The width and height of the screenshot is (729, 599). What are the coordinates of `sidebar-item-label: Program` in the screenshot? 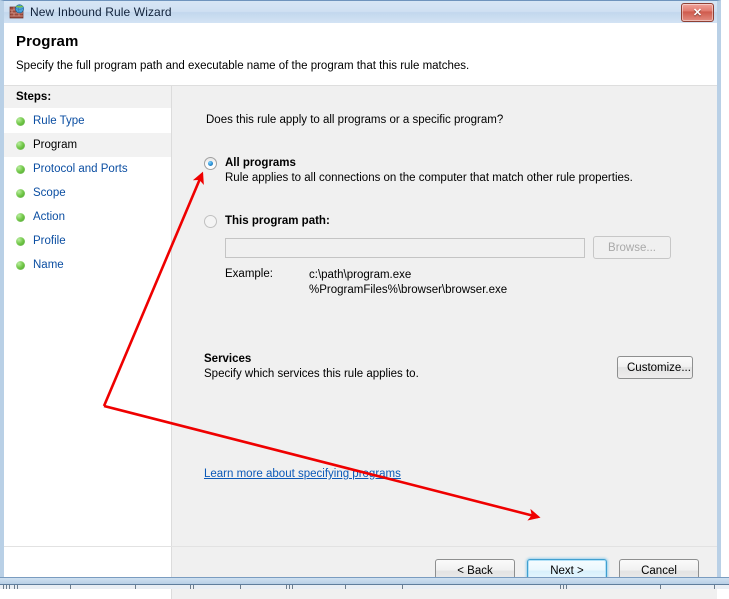 It's located at (55, 145).